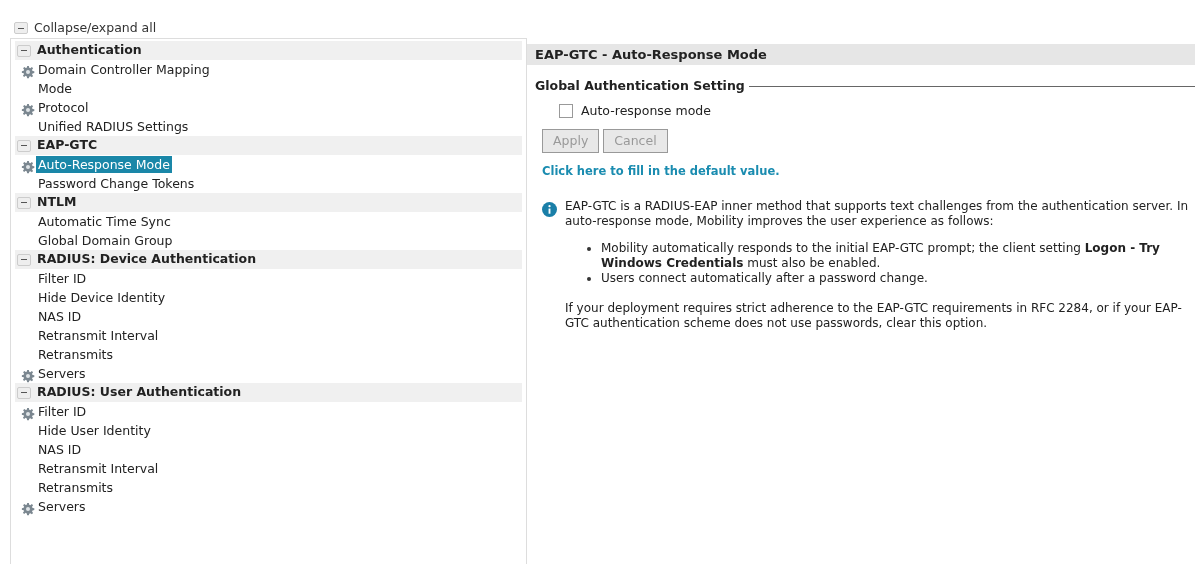 The height and width of the screenshot is (566, 1195). I want to click on fieldset-legend: Global Authentication Setting, so click(640, 86).